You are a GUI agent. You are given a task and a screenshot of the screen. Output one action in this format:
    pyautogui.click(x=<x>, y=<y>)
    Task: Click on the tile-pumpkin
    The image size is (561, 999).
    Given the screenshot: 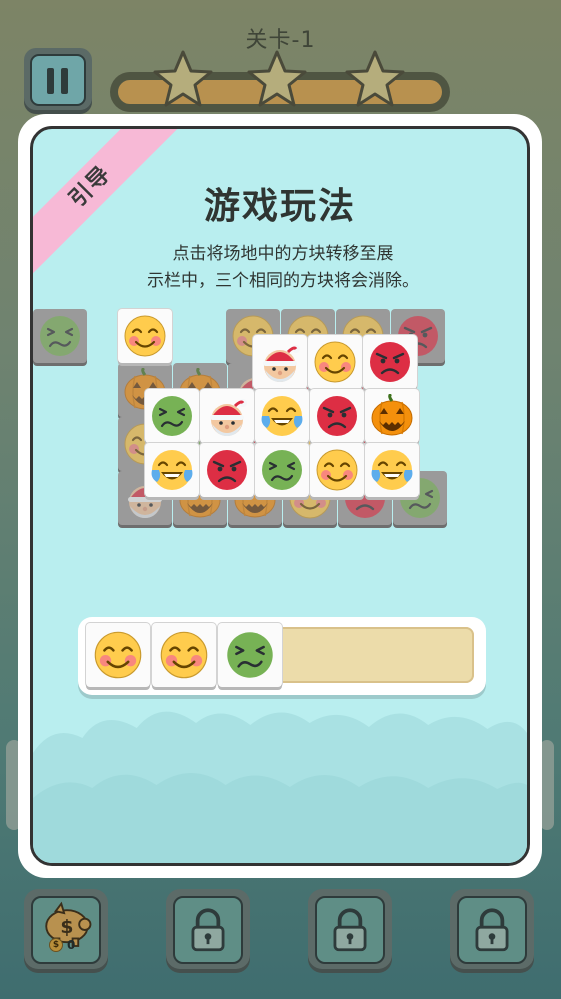 What is the action you would take?
    pyautogui.click(x=392, y=416)
    